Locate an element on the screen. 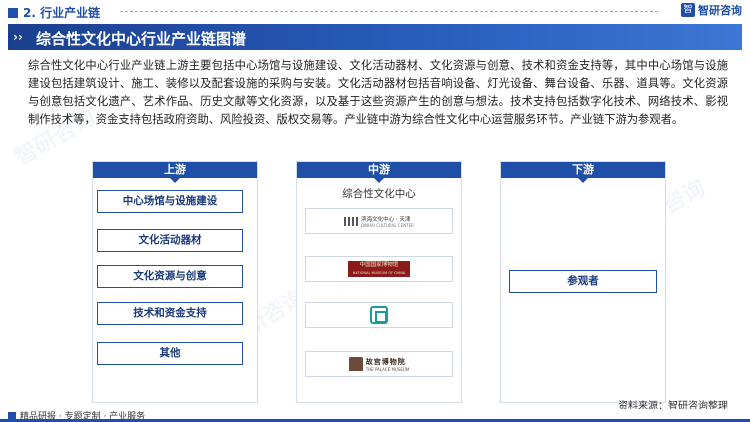  brand-logo-icon: 智 is located at coordinates (688, 10).